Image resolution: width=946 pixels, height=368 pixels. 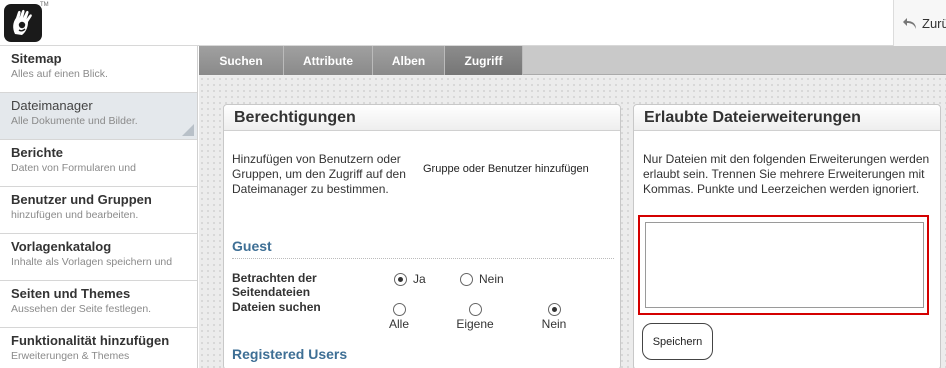 I want to click on tab-zugriff: Zugriff, so click(x=484, y=60).